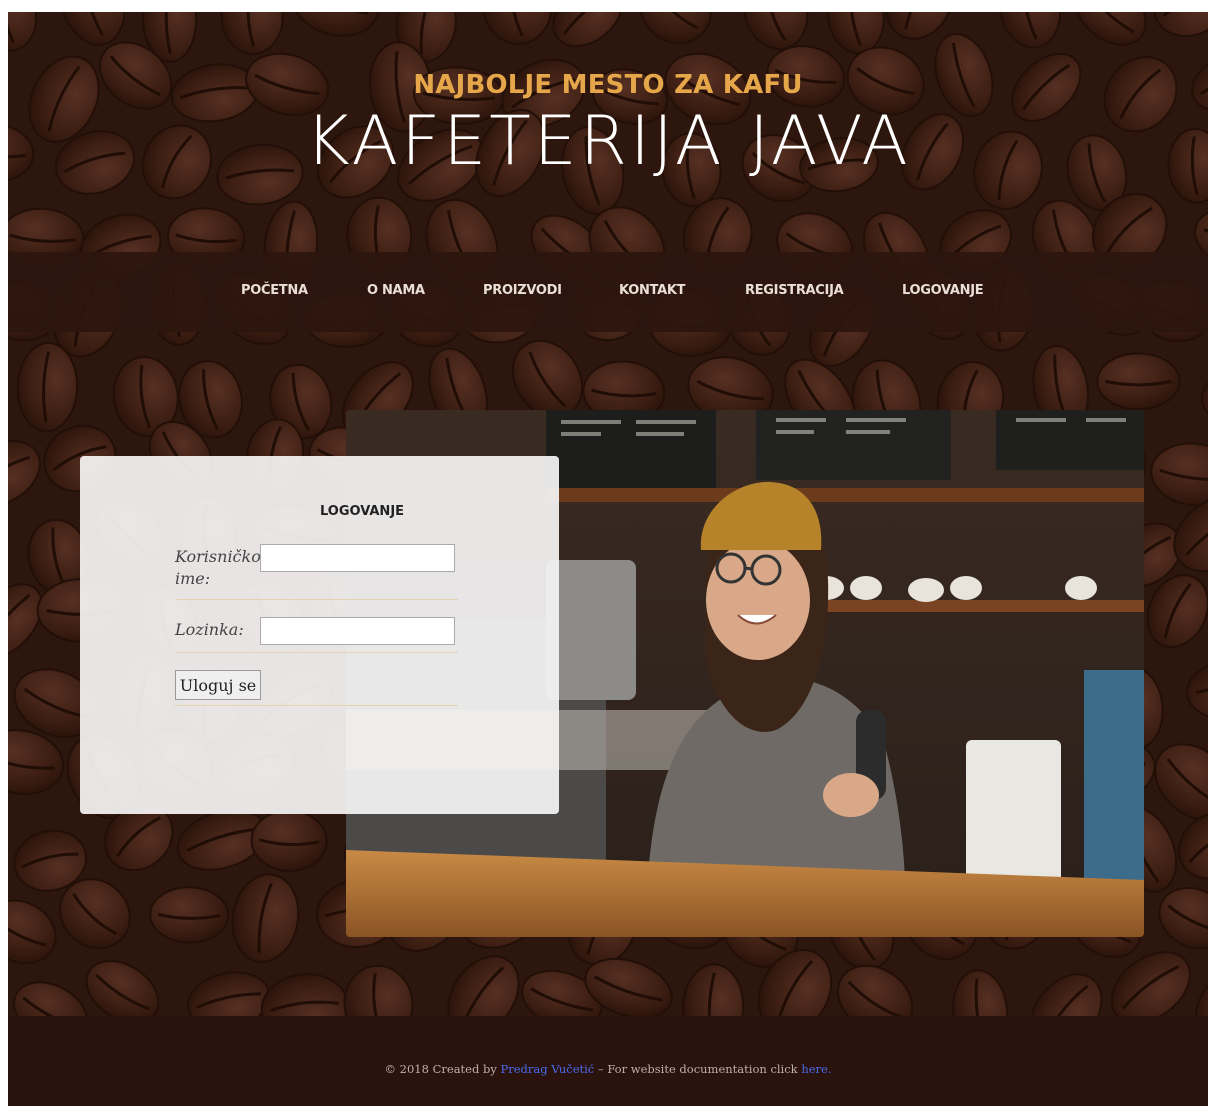 This screenshot has width=1208, height=1106. What do you see at coordinates (357, 631) in the screenshot?
I see `password-input` at bounding box center [357, 631].